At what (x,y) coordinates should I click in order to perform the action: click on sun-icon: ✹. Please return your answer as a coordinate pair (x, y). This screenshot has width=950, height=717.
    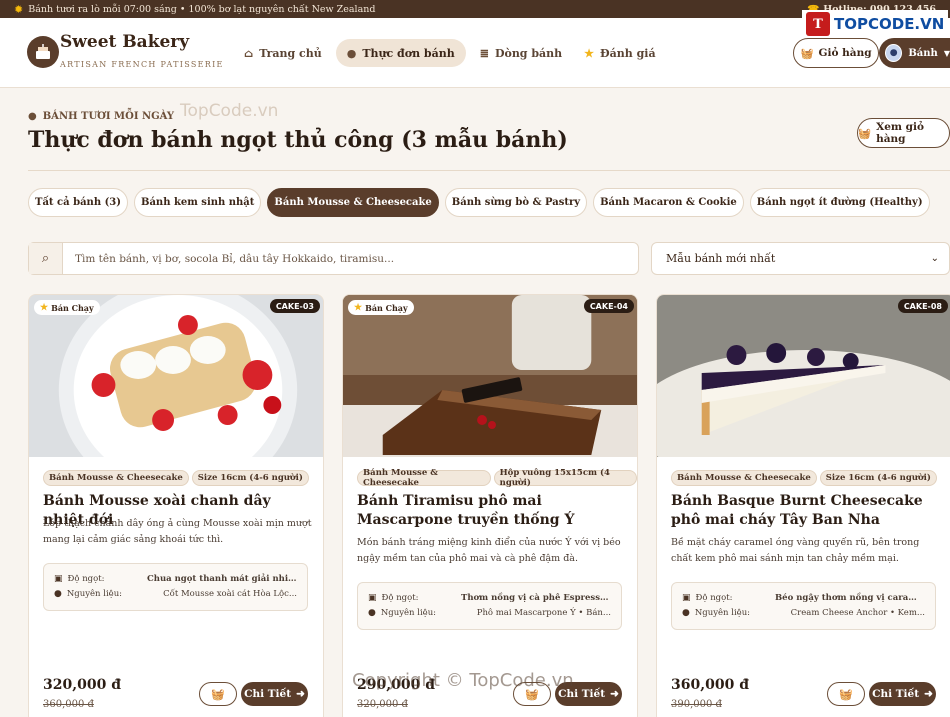
    Looking at the image, I should click on (19, 9).